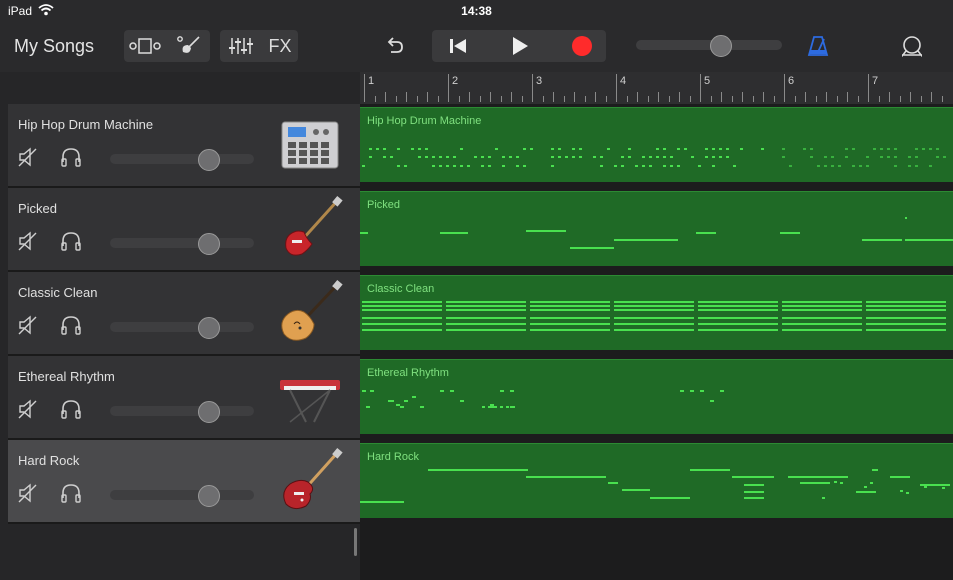 This screenshot has height=580, width=953. Describe the element at coordinates (818, 46) in the screenshot. I see `metronome-button` at that location.